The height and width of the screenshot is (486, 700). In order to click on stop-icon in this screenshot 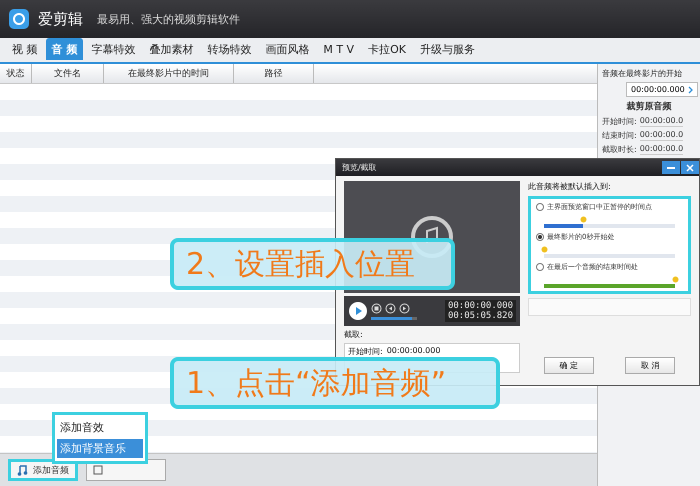, I will do `click(376, 308)`.